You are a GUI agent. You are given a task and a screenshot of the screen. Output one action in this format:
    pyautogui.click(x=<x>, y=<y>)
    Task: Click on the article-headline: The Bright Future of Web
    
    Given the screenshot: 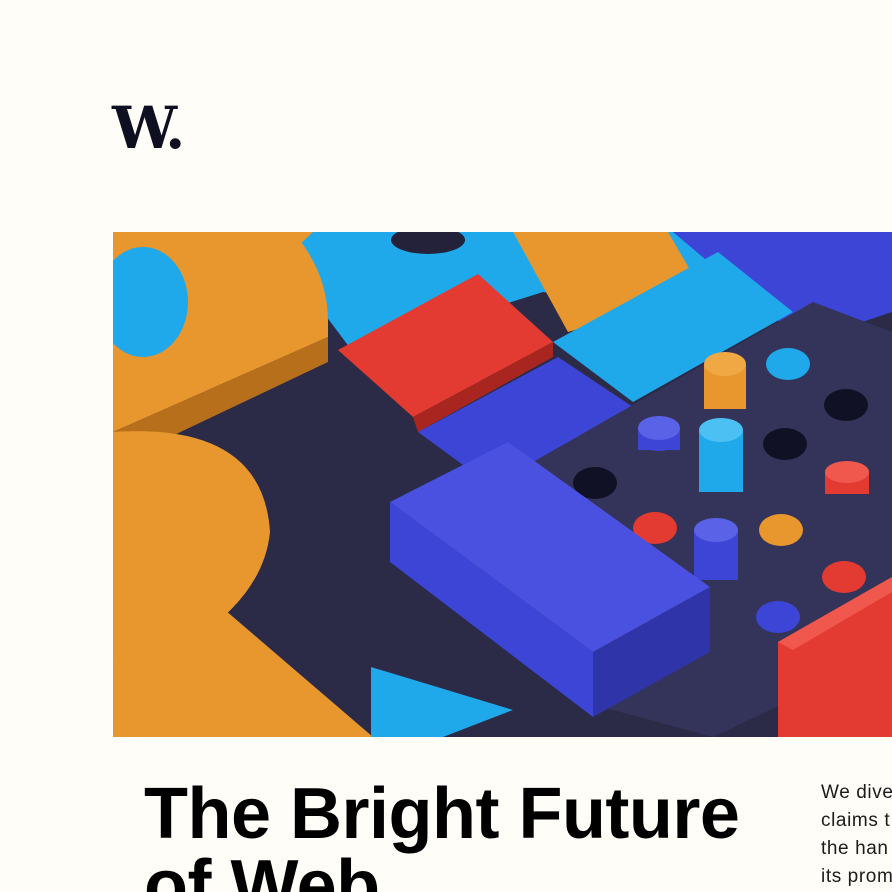 What is the action you would take?
    pyautogui.click(x=442, y=833)
    